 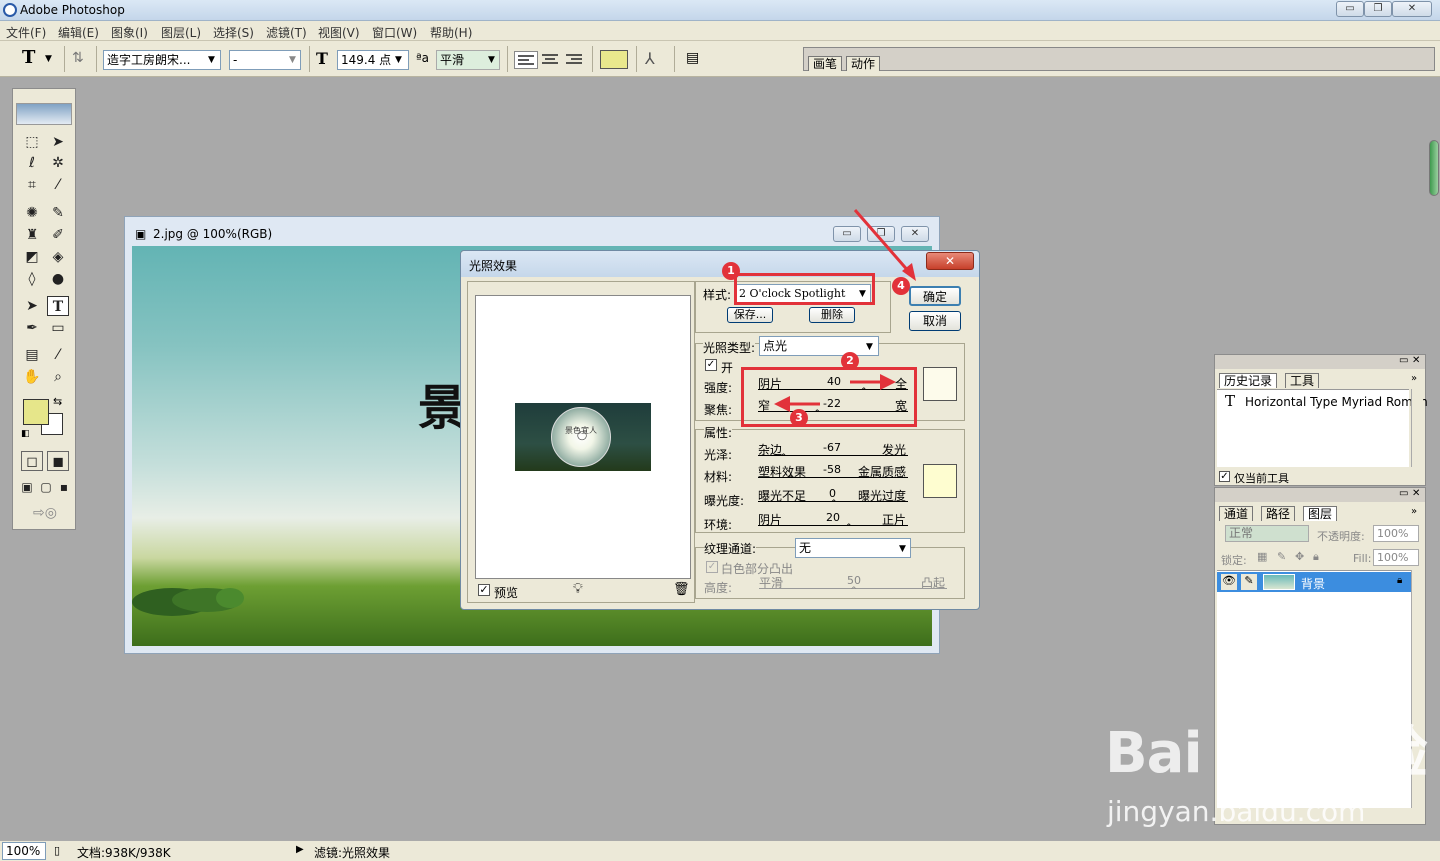 I want to click on hand-tool-icon: ✋, so click(x=32, y=377).